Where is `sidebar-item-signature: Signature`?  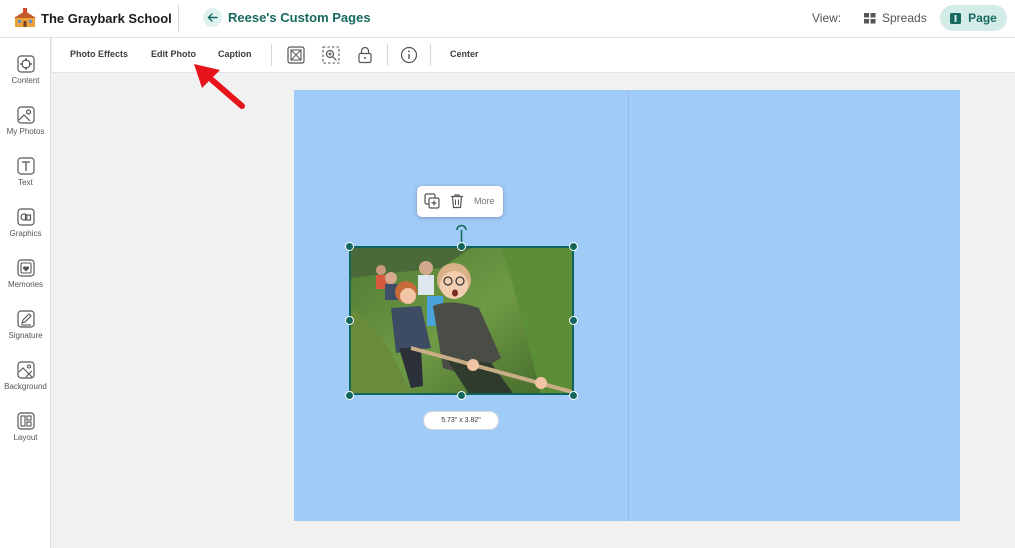
sidebar-item-signature: Signature is located at coordinates (25, 332).